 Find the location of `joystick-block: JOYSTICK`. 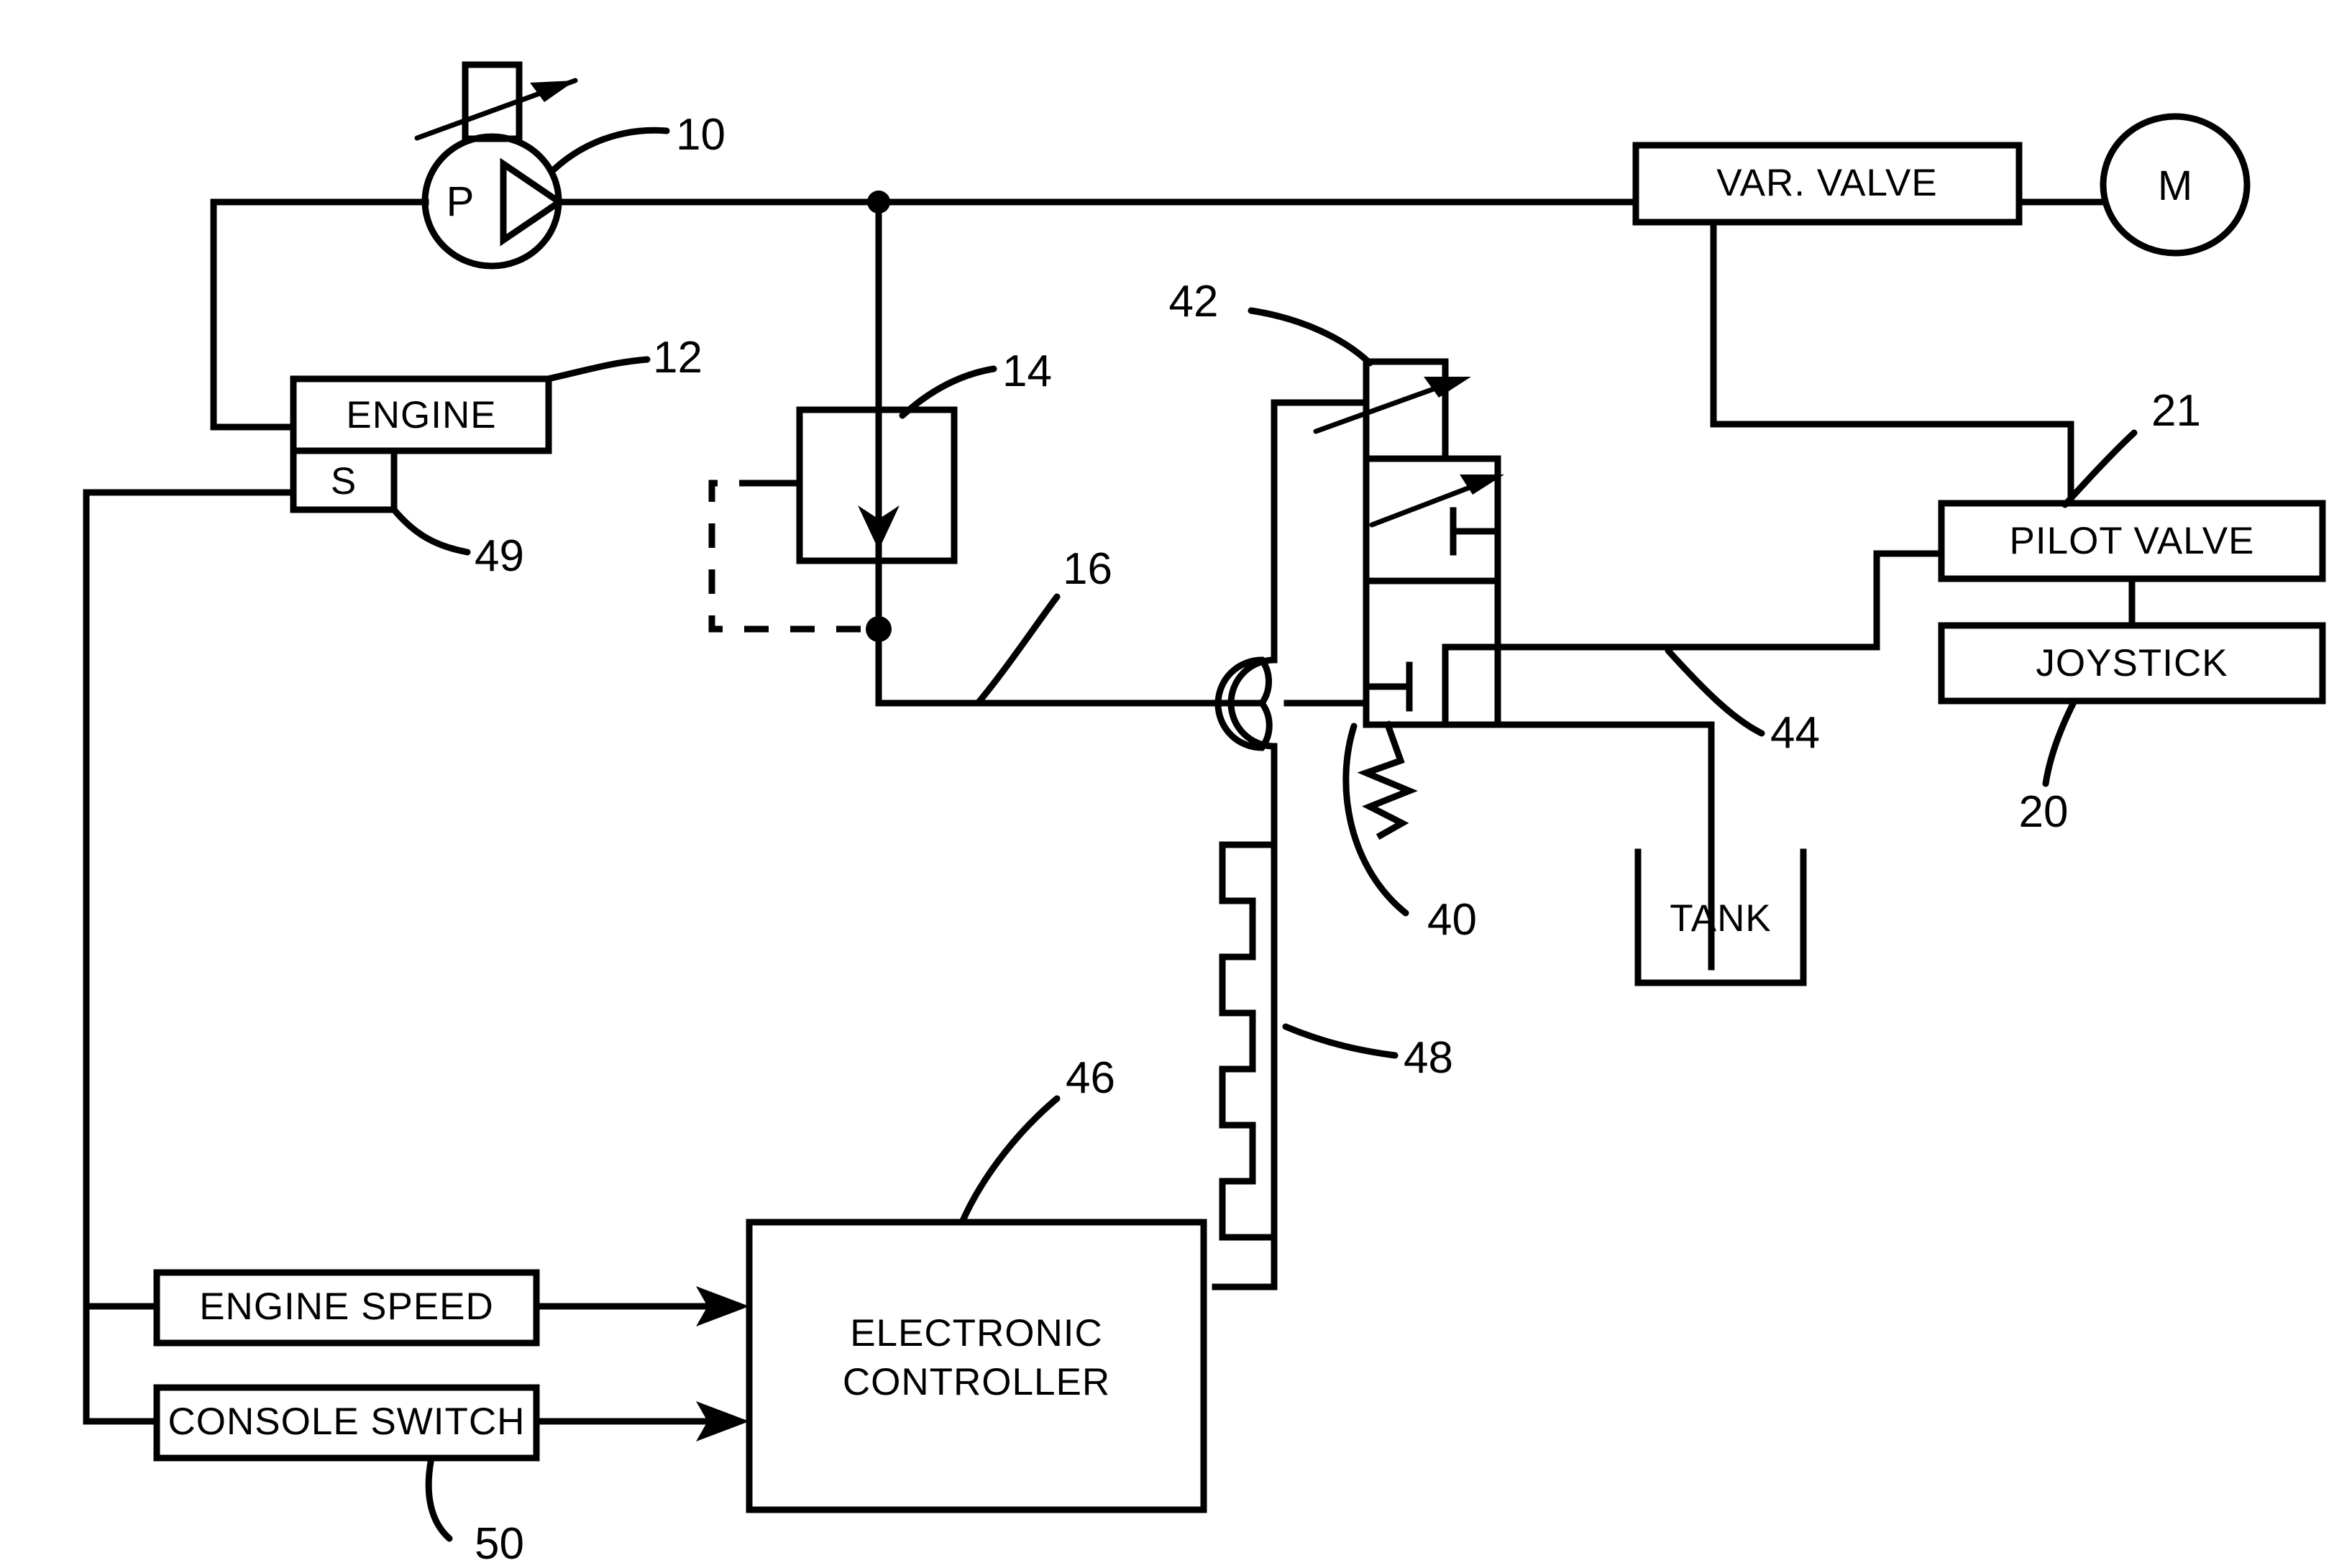

joystick-block: JOYSTICK is located at coordinates (2132, 663).